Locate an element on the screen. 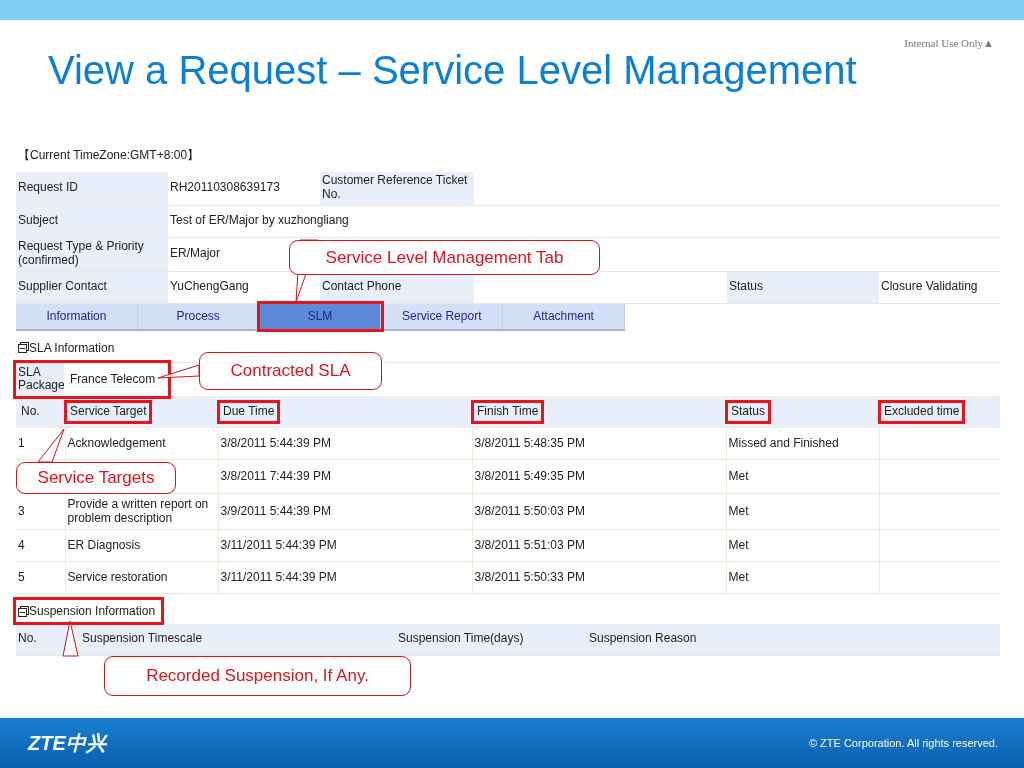 This screenshot has width=1024, height=768. table-cell: 3/8/2011 5:44:39 PM is located at coordinates (345, 443).